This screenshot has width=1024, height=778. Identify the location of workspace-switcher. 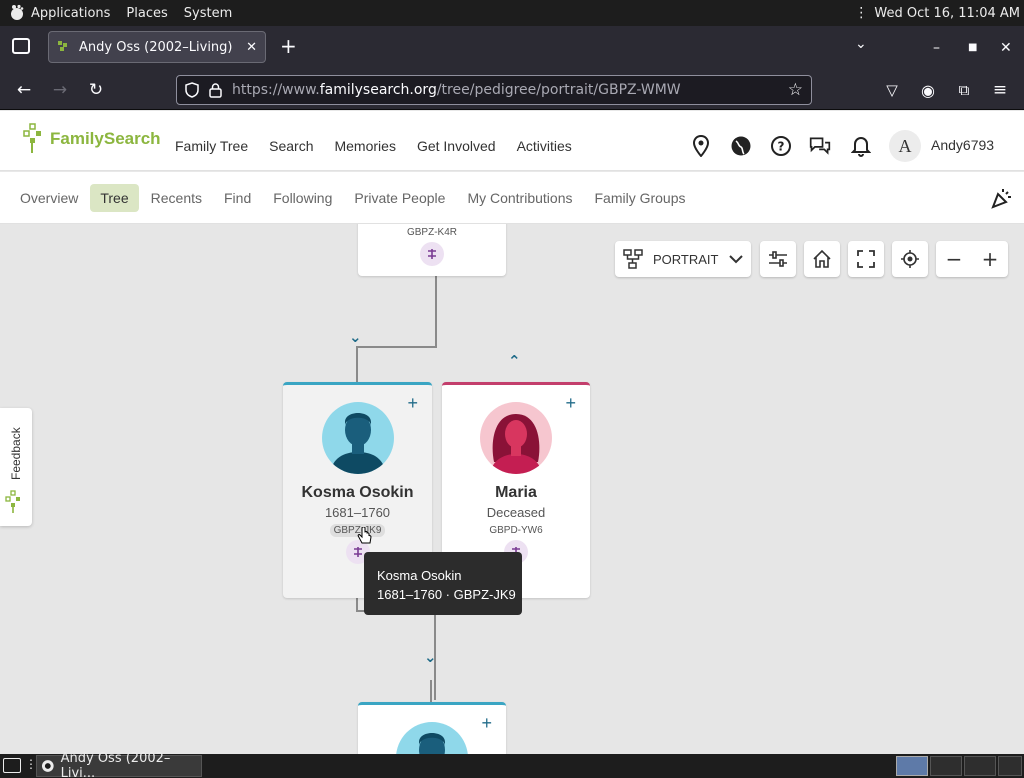
(912, 766).